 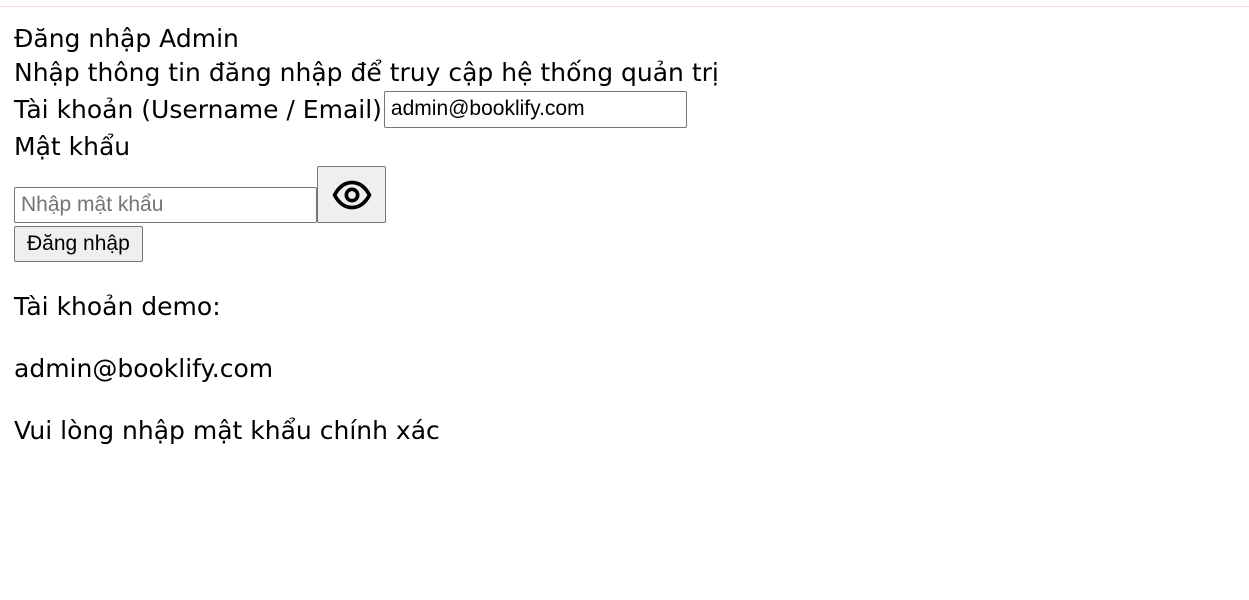 I want to click on username-row: Tài khoản (Username / Email), so click(x=366, y=109).